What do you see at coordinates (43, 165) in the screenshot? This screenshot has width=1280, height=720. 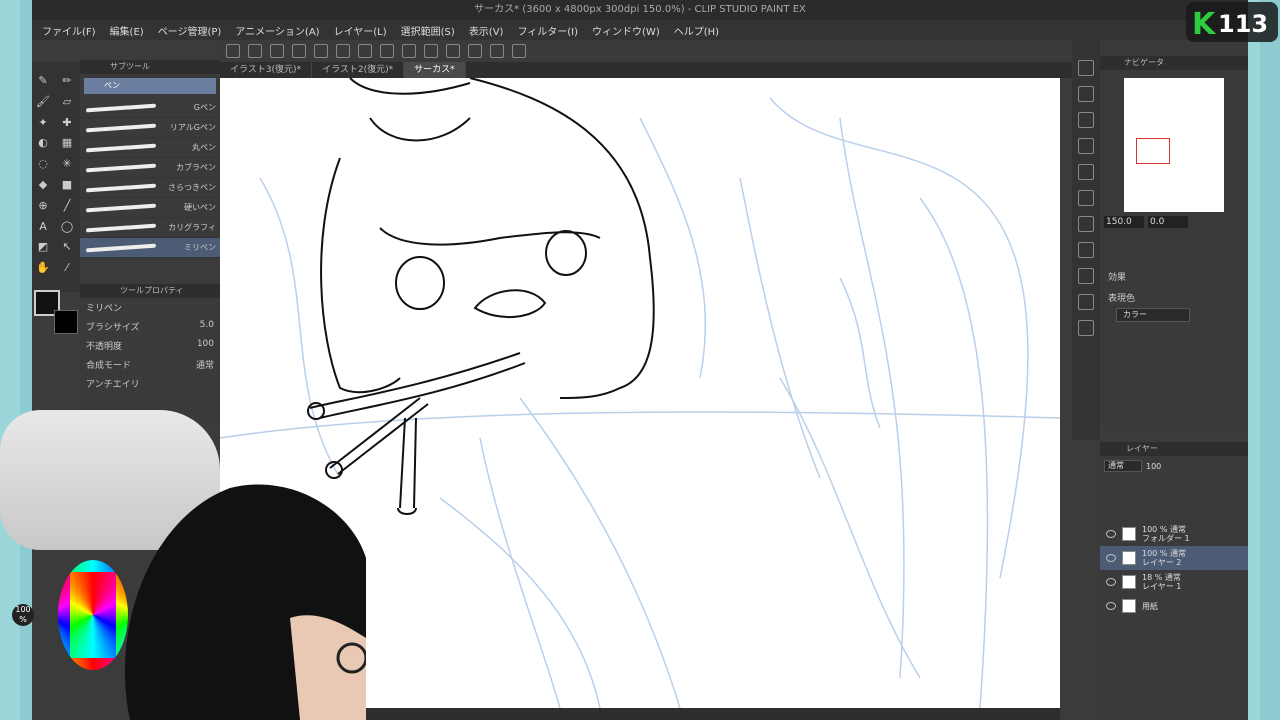 I see `lasso-tool-icon: ◌` at bounding box center [43, 165].